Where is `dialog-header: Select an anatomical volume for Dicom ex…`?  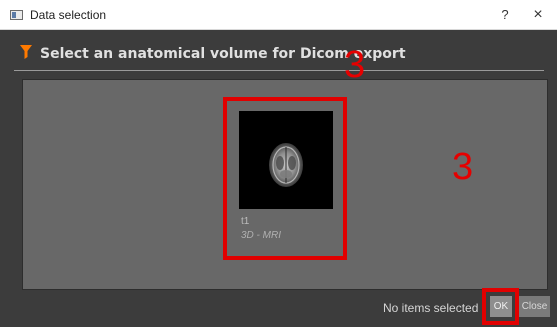
dialog-header: Select an anatomical volume for Dicom ex… is located at coordinates (278, 51).